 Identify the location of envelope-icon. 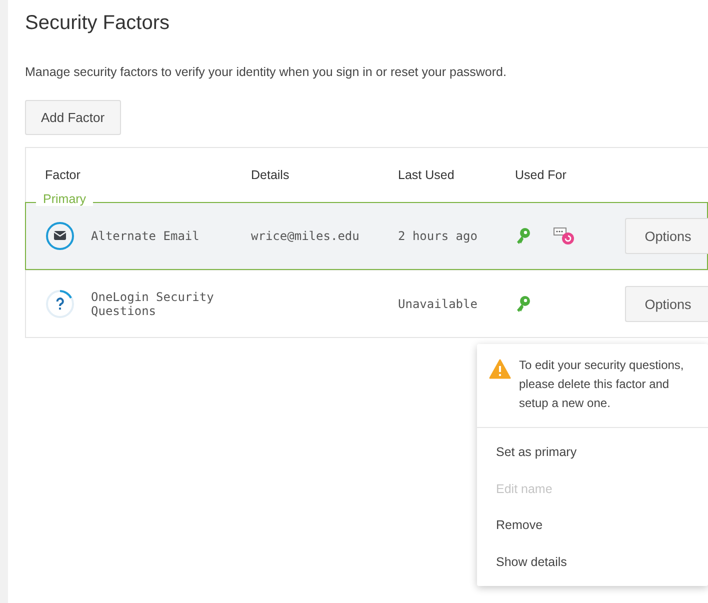
(60, 236).